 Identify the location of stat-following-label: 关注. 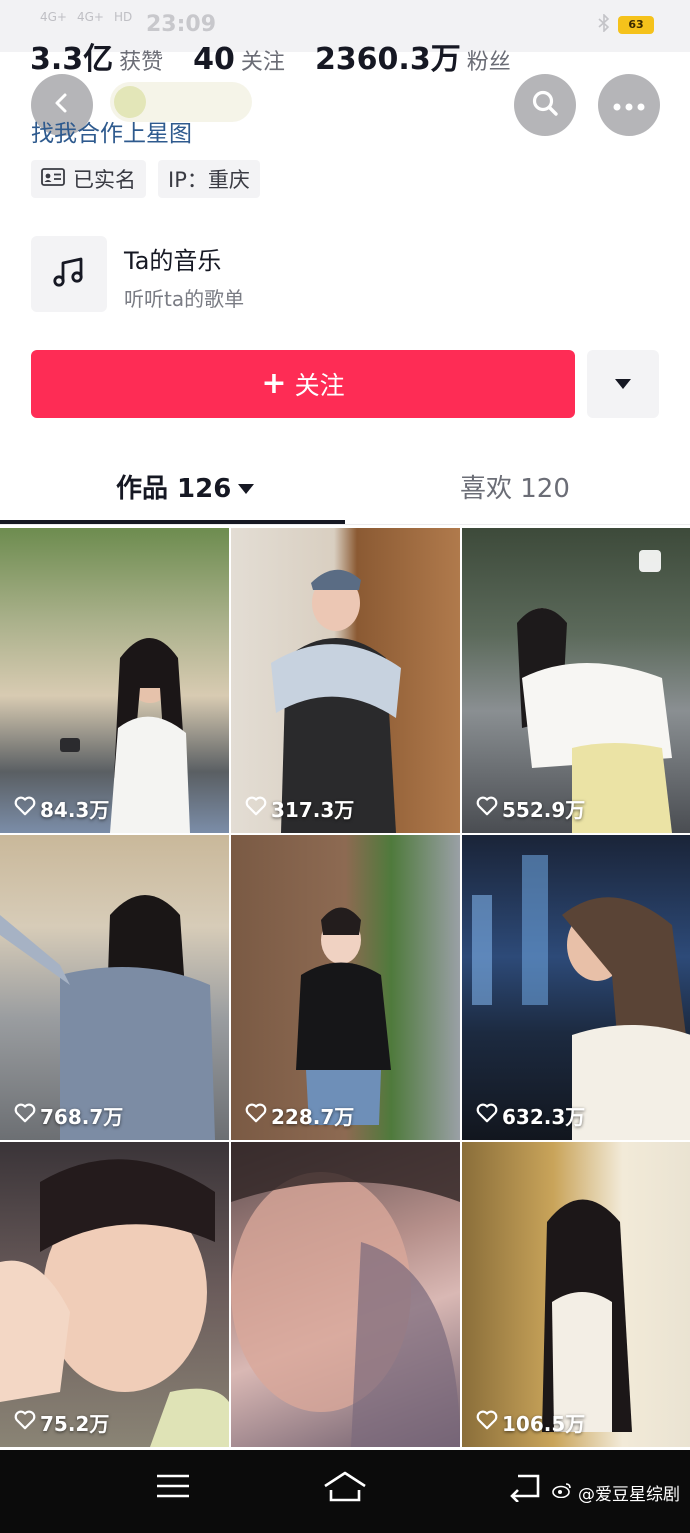
(262, 62).